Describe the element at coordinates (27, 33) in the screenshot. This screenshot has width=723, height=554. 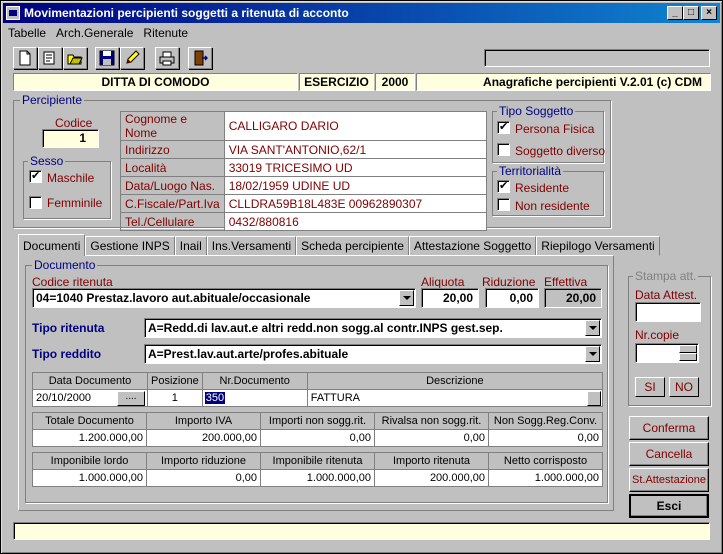
I see `menu-tabelle: Tabelle` at that location.